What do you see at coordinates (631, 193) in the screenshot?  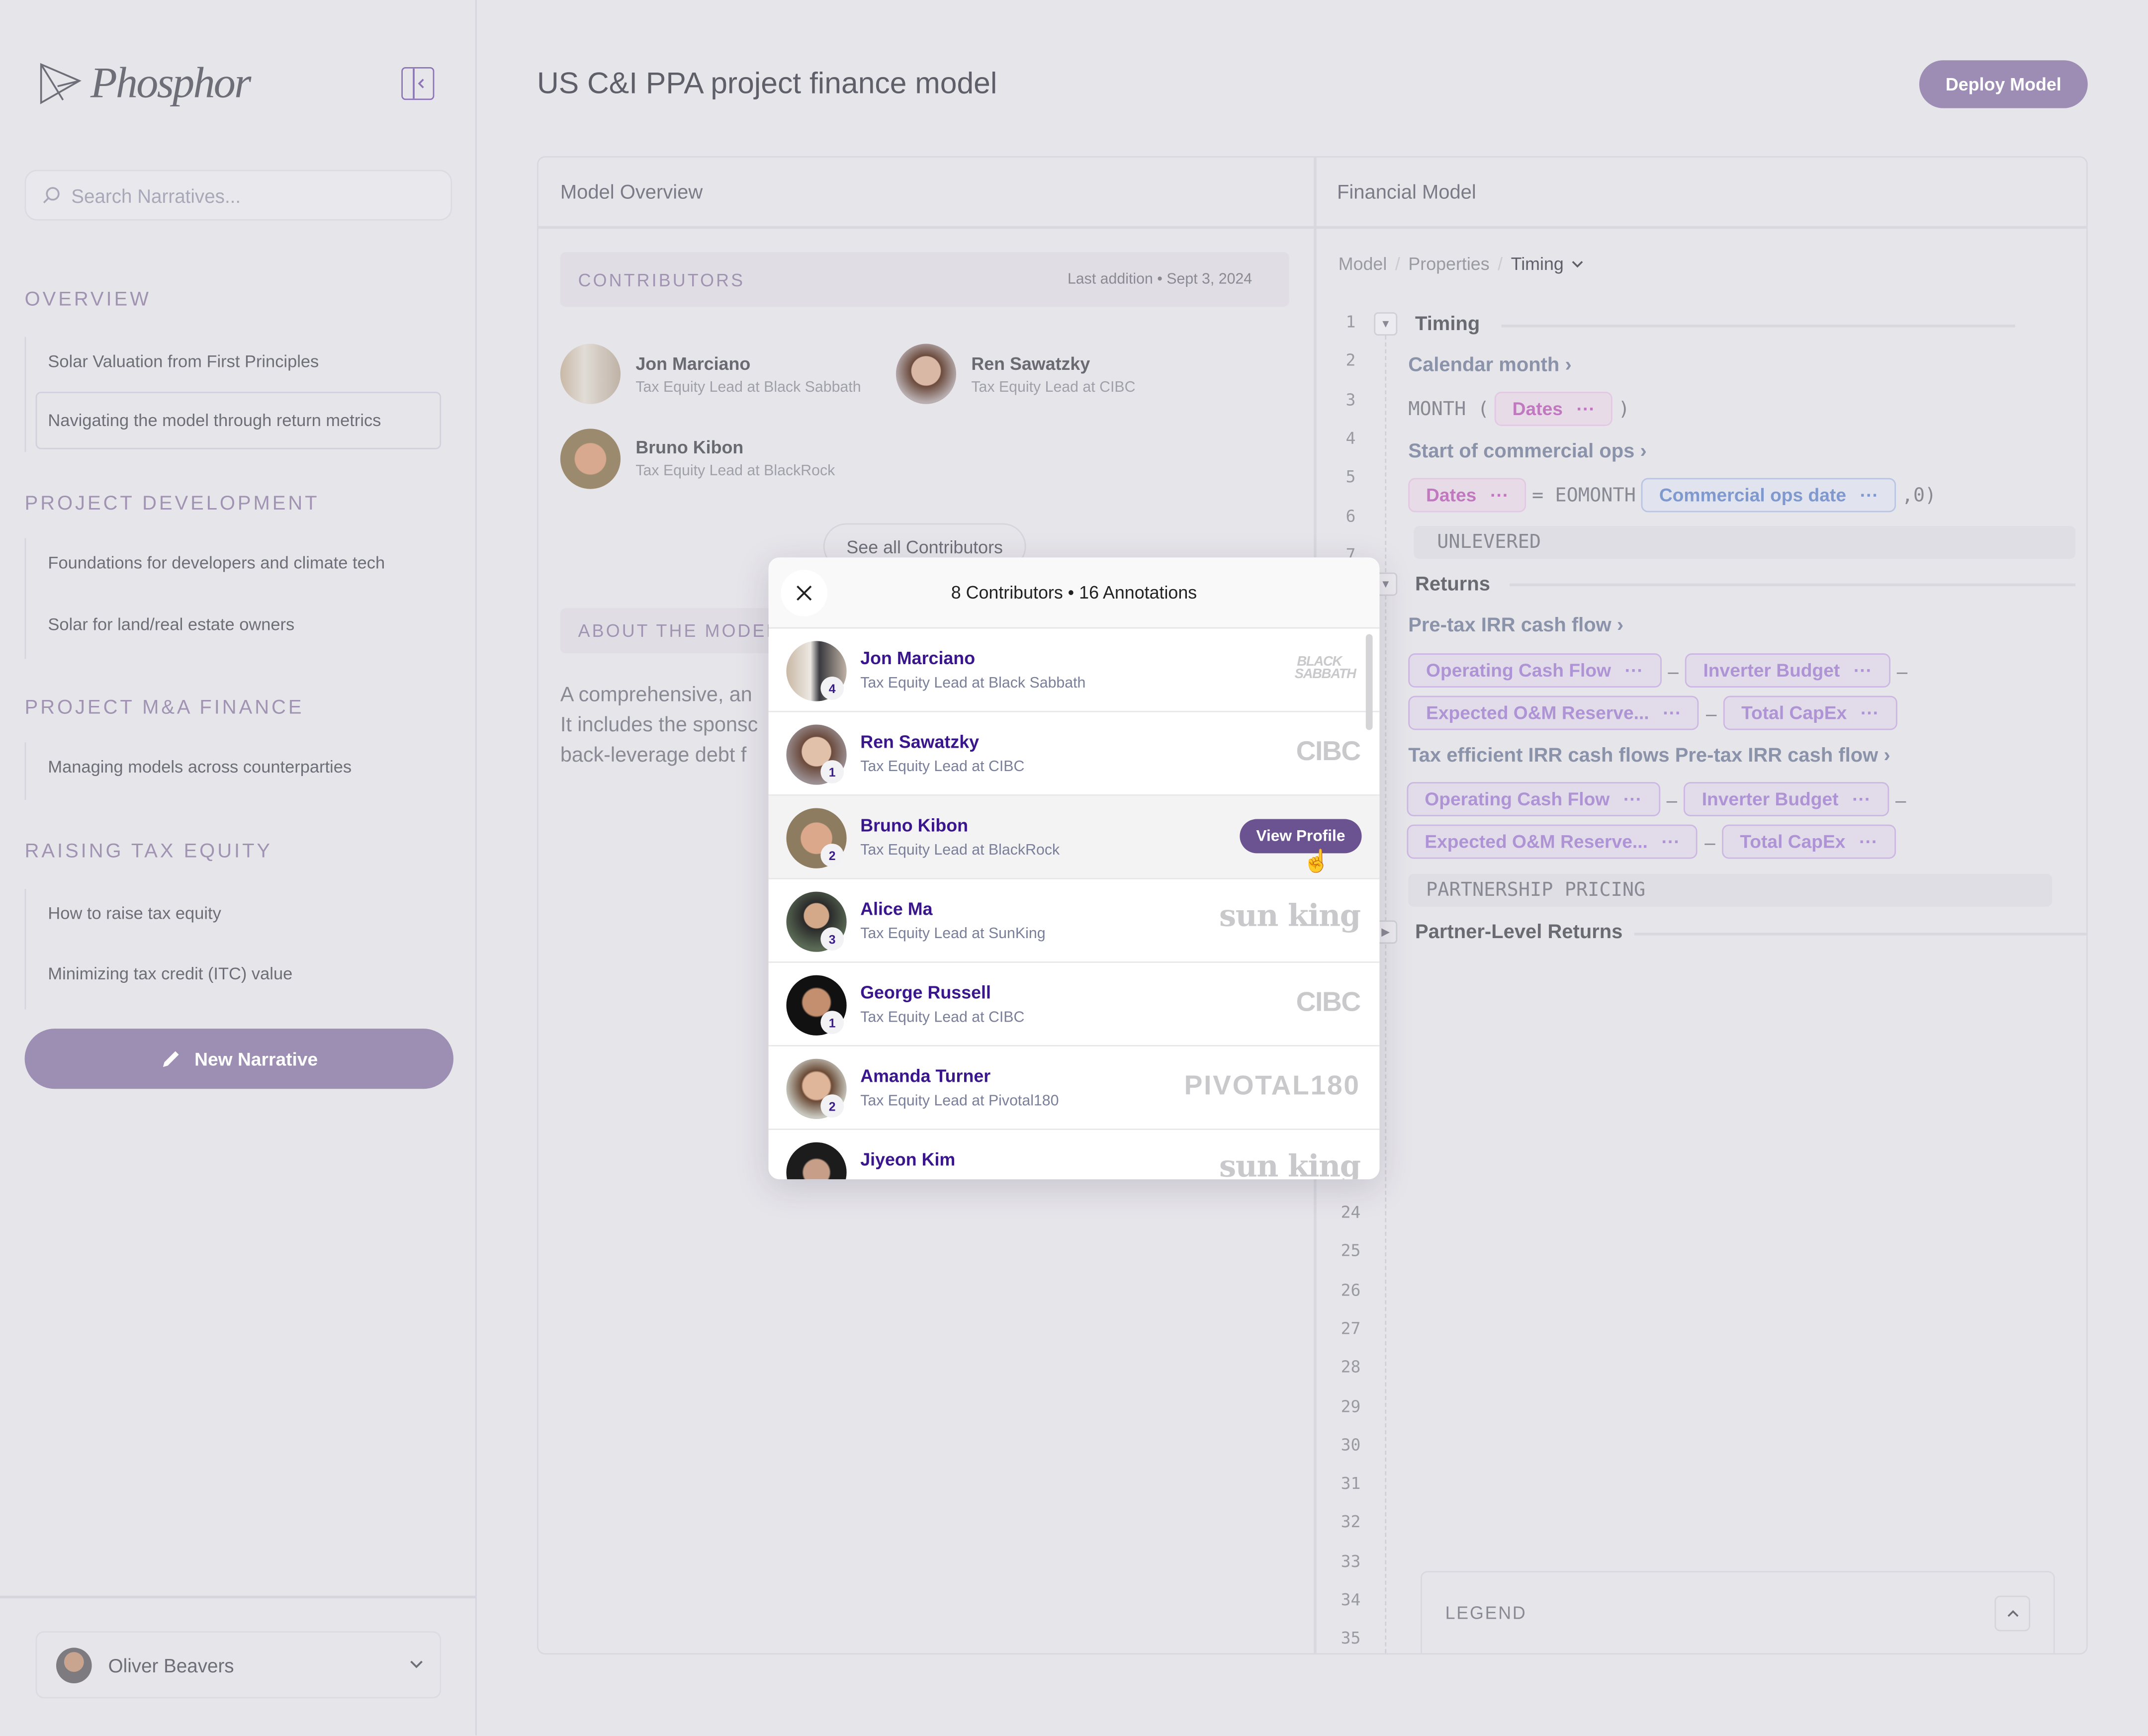 I see `model-overview-title: Model Overview` at bounding box center [631, 193].